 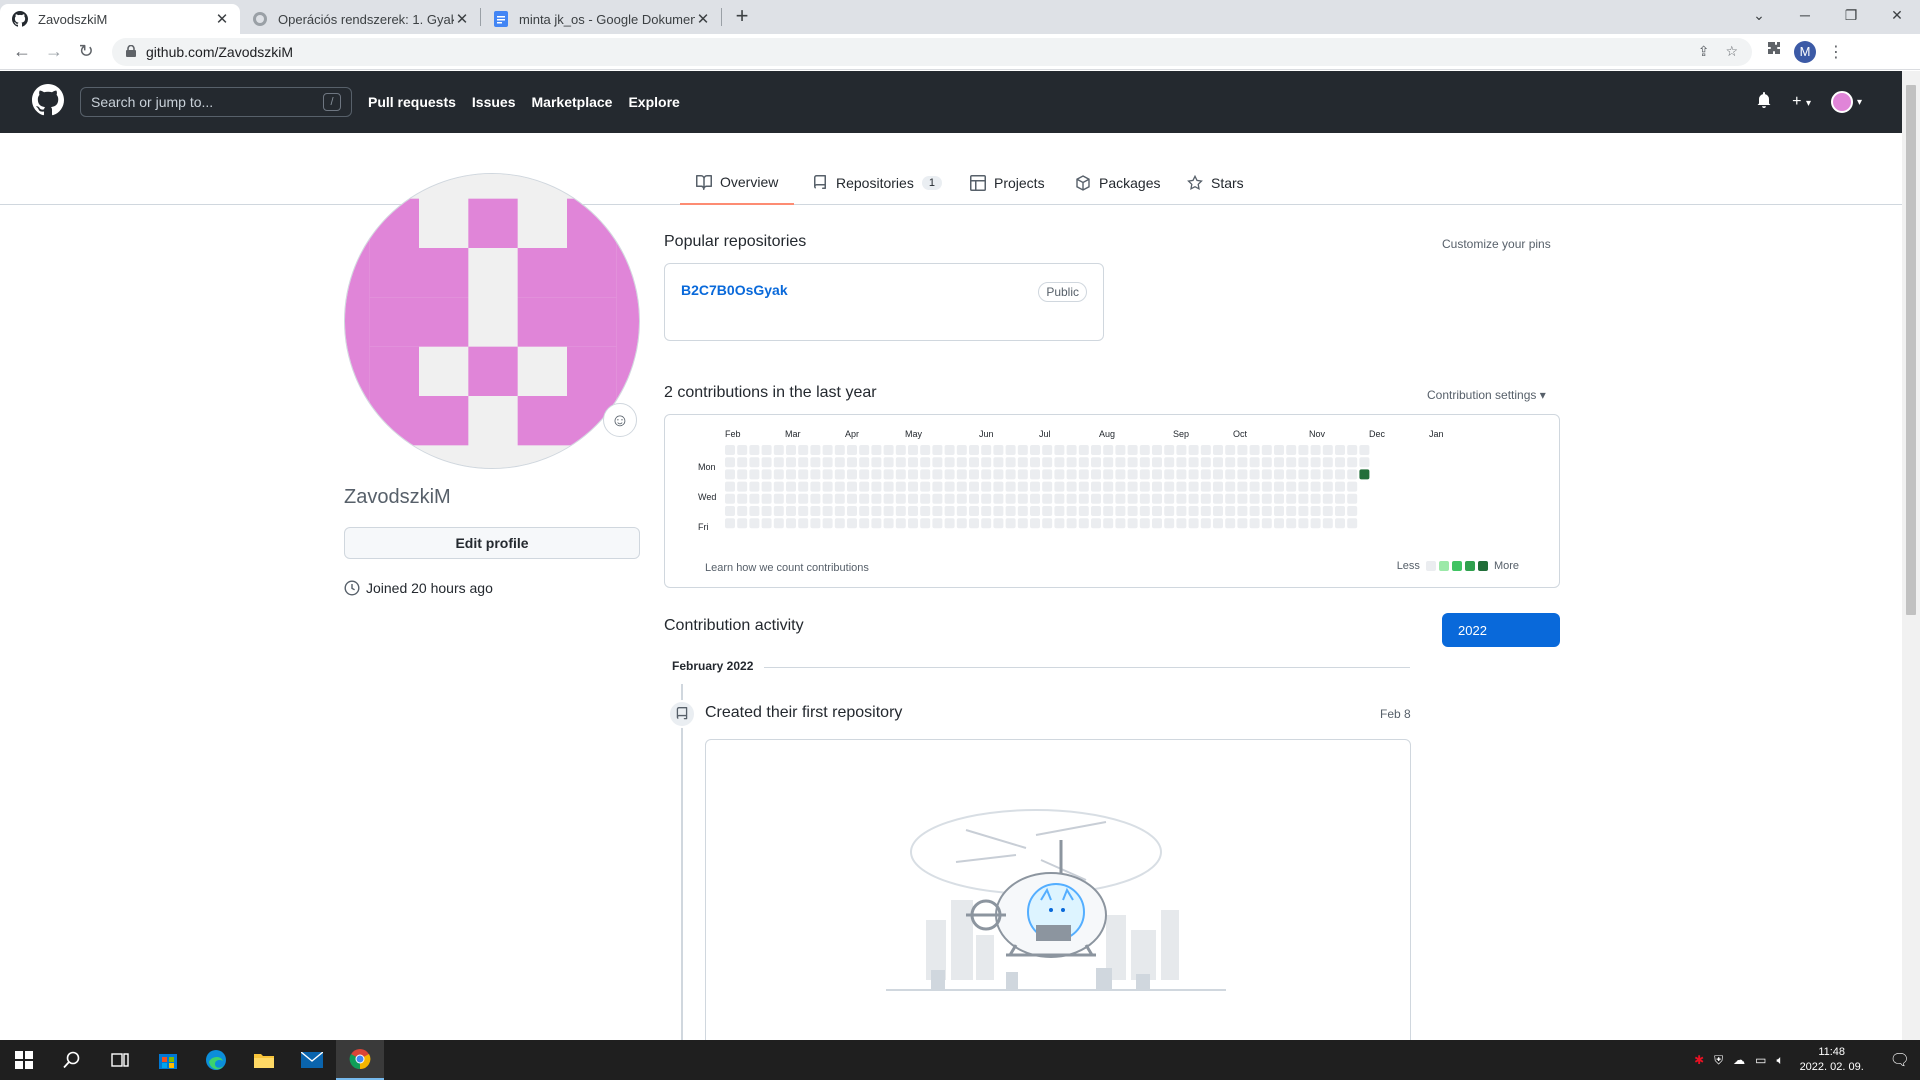 I want to click on close-tab-icon: ✕, so click(x=703, y=19).